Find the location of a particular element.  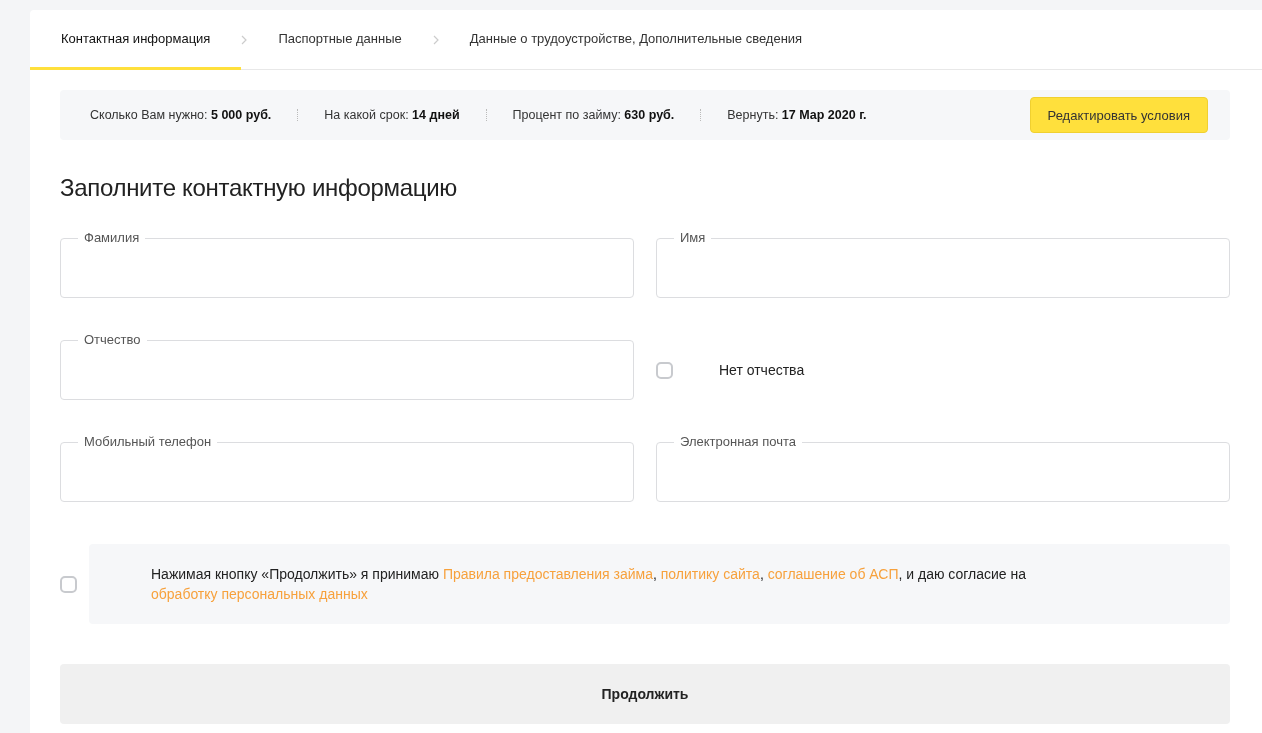

continue-button: Продолжить is located at coordinates (645, 694).